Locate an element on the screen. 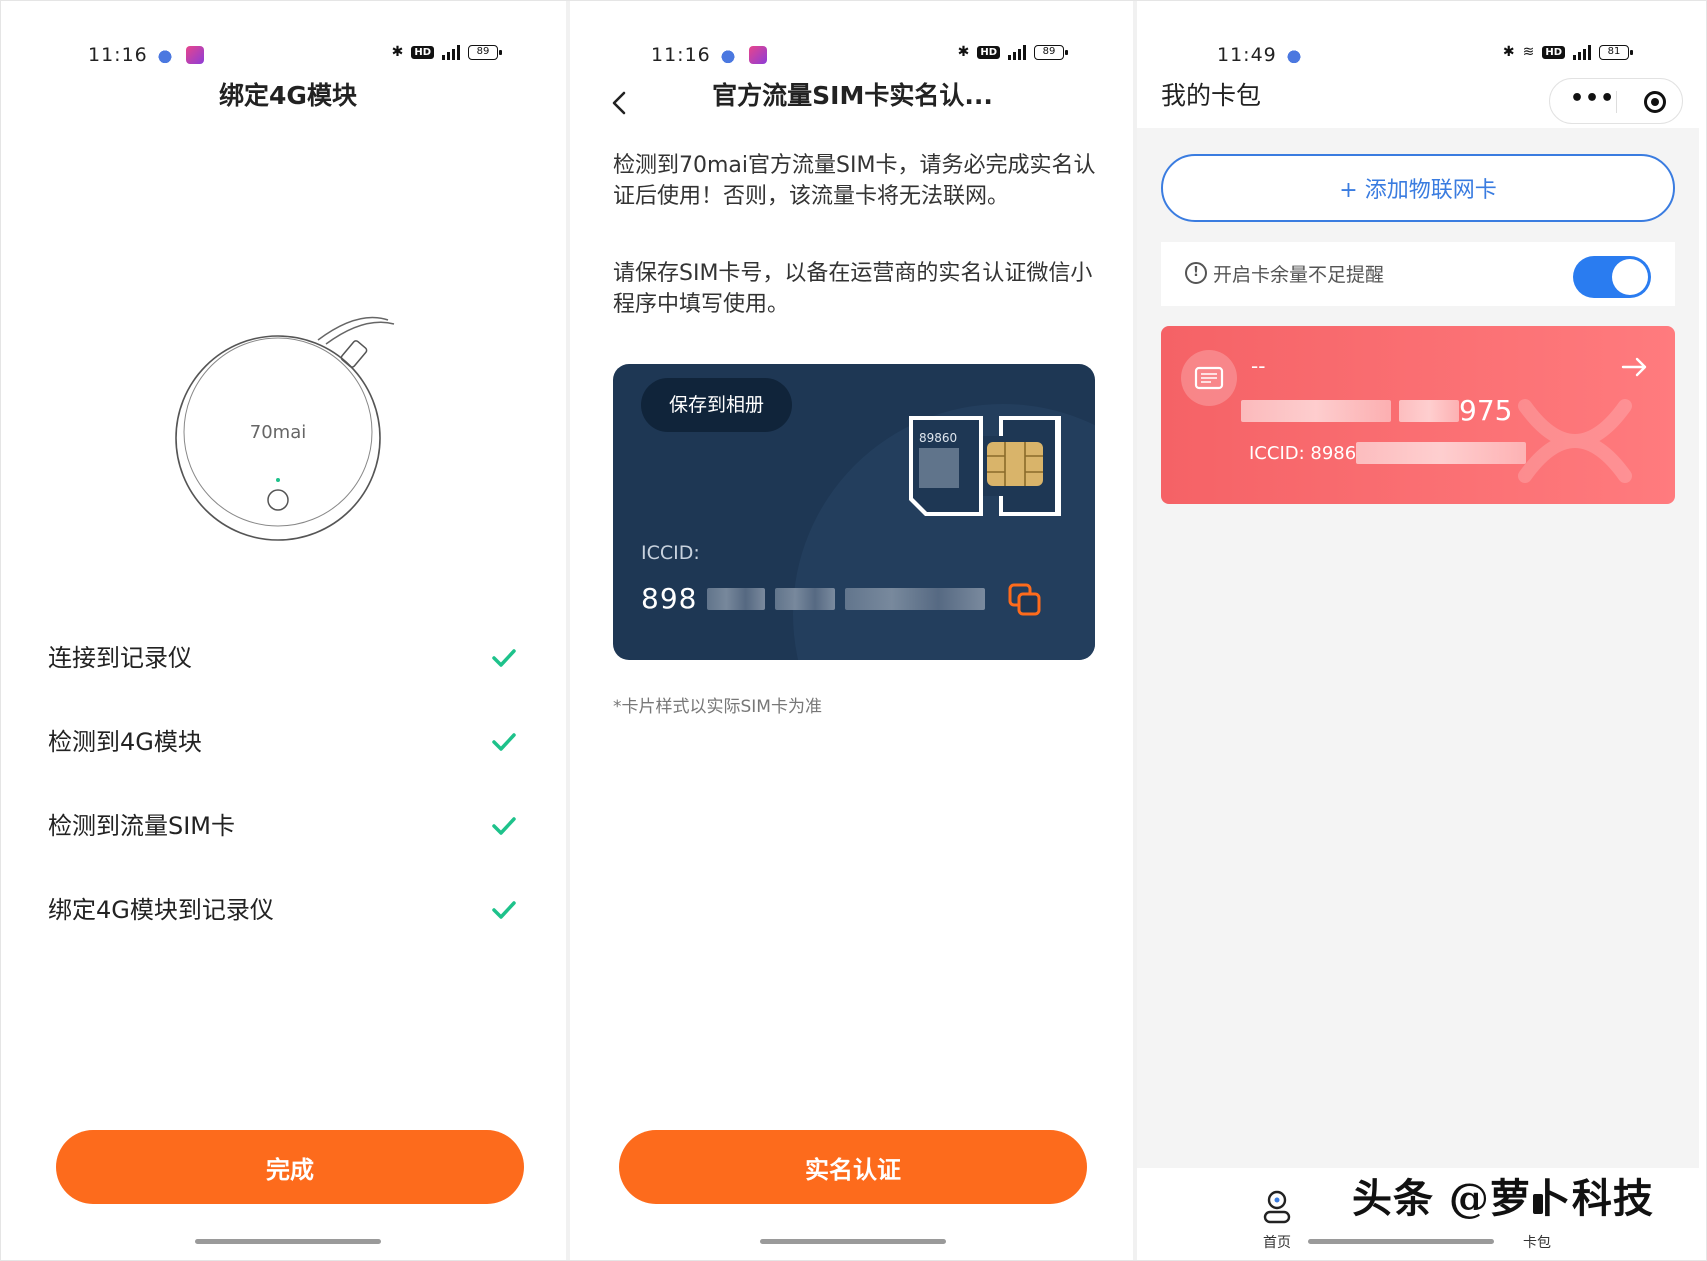  tab-label: 首页 is located at coordinates (1277, 1243).